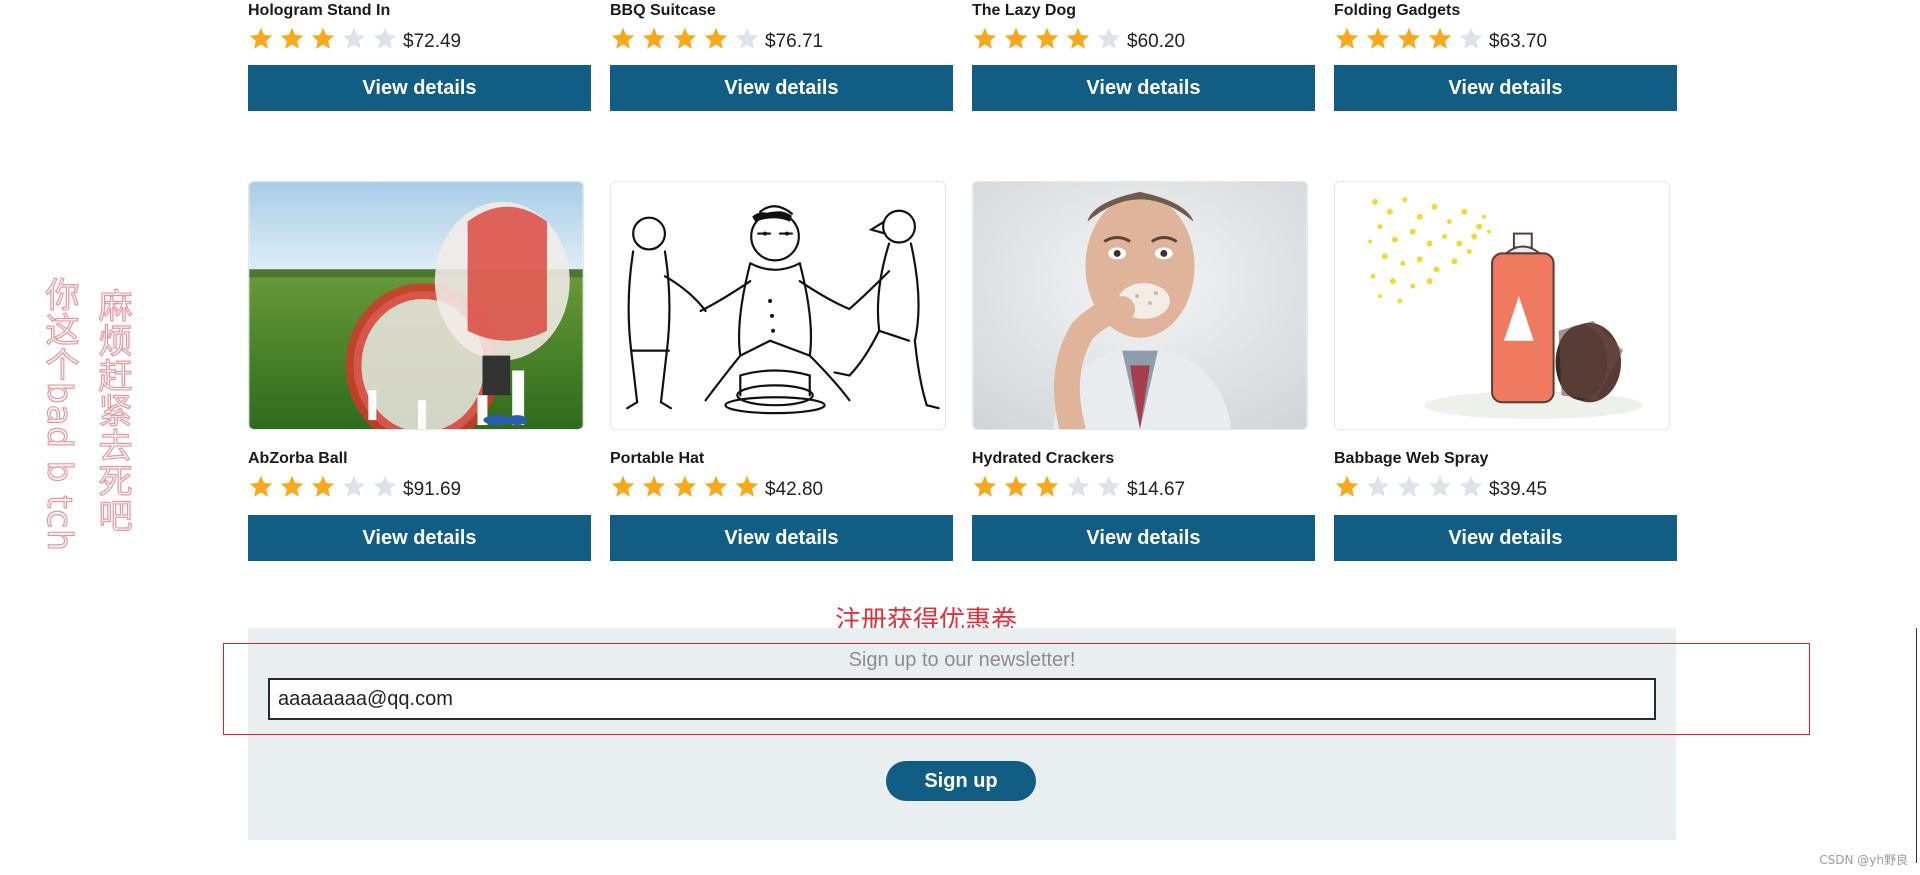  What do you see at coordinates (1143, 56) in the screenshot?
I see `product-card: The Lazy Dog $60.20 View details` at bounding box center [1143, 56].